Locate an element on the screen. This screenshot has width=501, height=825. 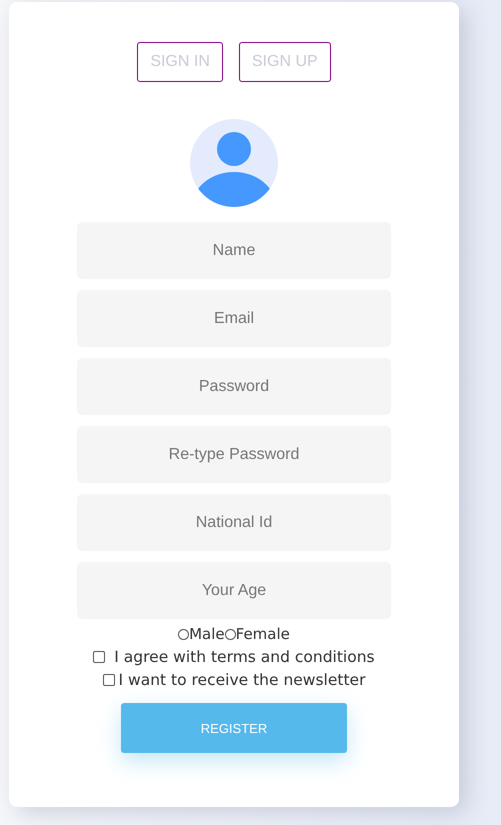
radio-label: Male is located at coordinates (207, 634).